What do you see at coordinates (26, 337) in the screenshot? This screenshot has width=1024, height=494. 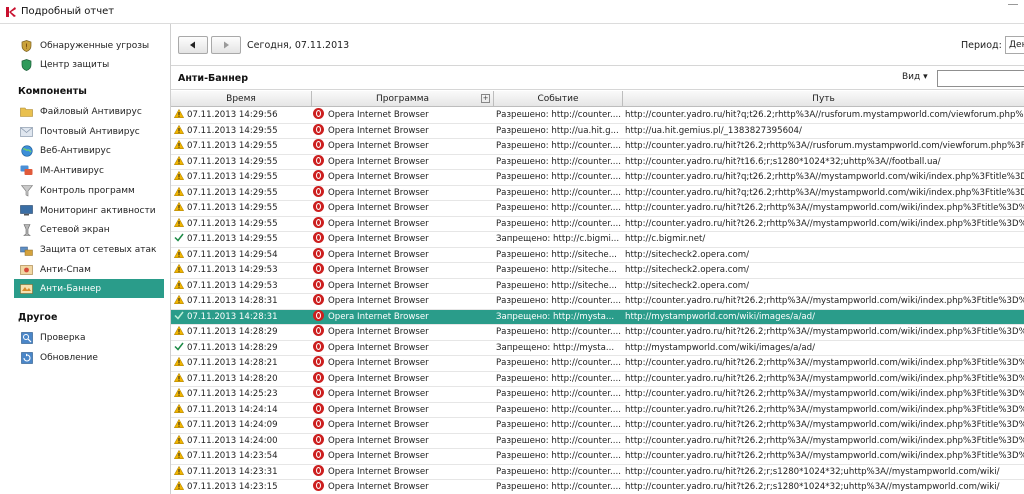 I see `scan-icon` at bounding box center [26, 337].